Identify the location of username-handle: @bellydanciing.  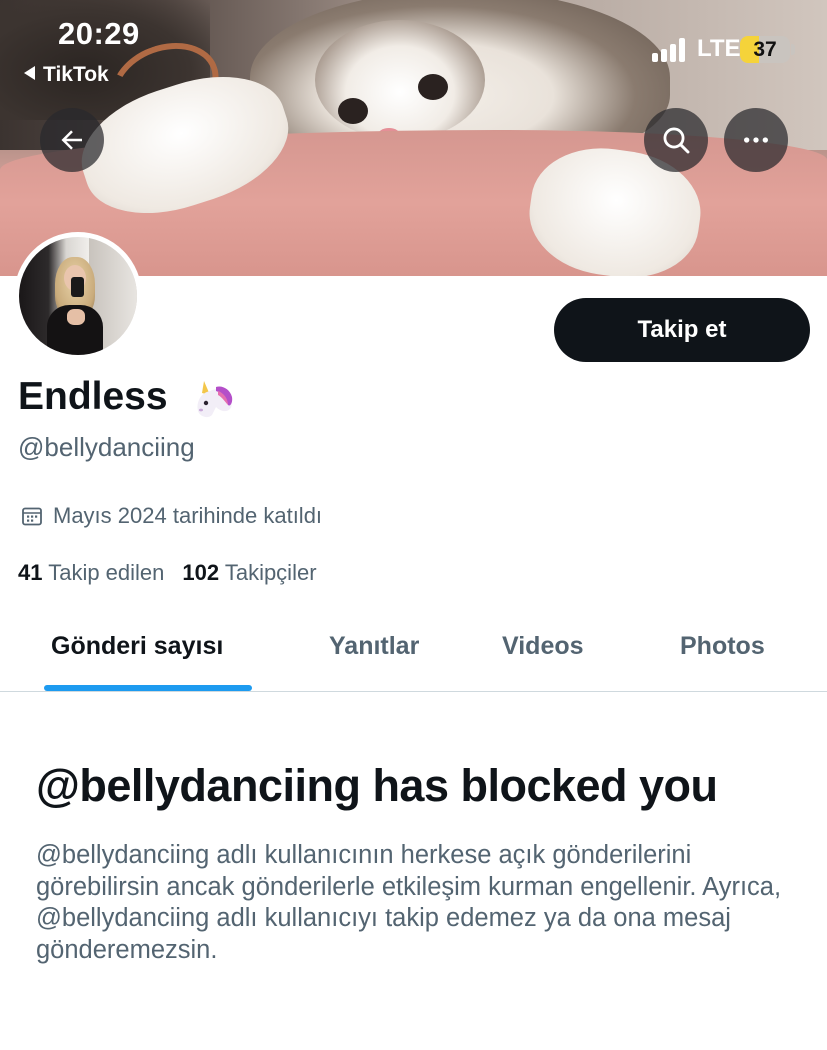
(106, 447).